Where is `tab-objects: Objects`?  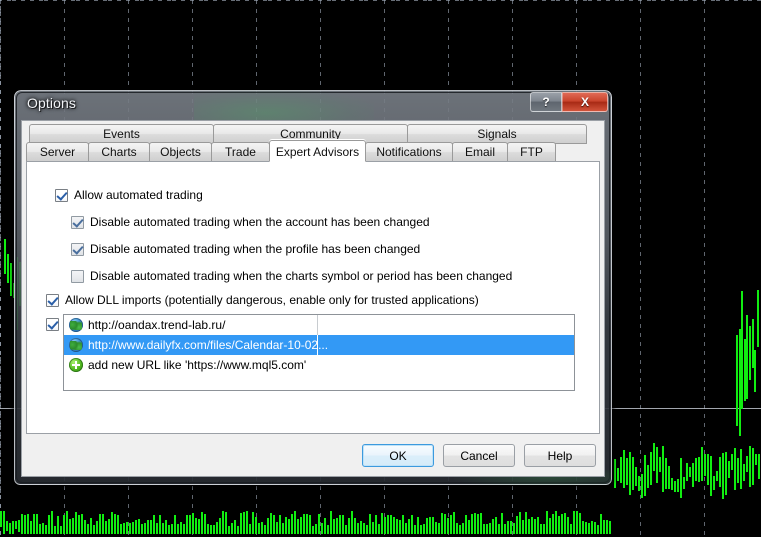
tab-objects: Objects is located at coordinates (180, 152).